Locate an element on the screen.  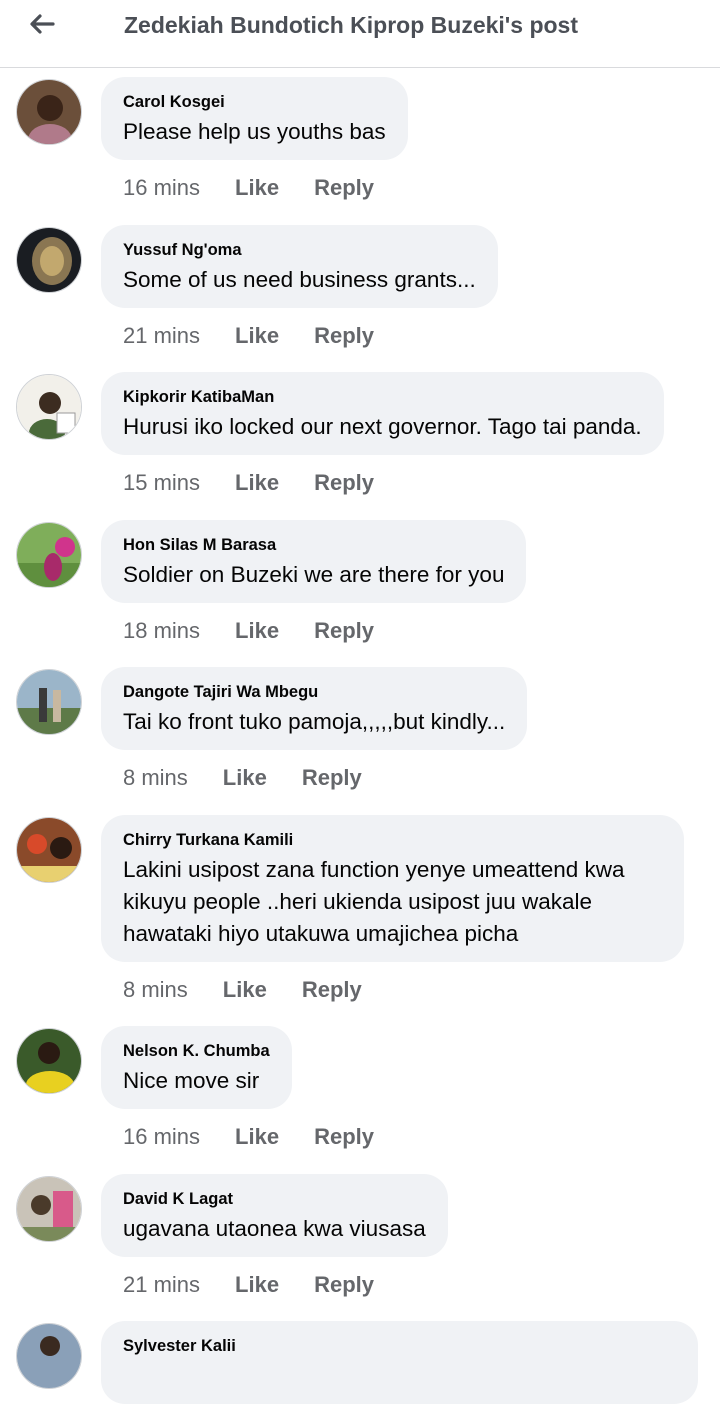
back-button is located at coordinates (42, 24).